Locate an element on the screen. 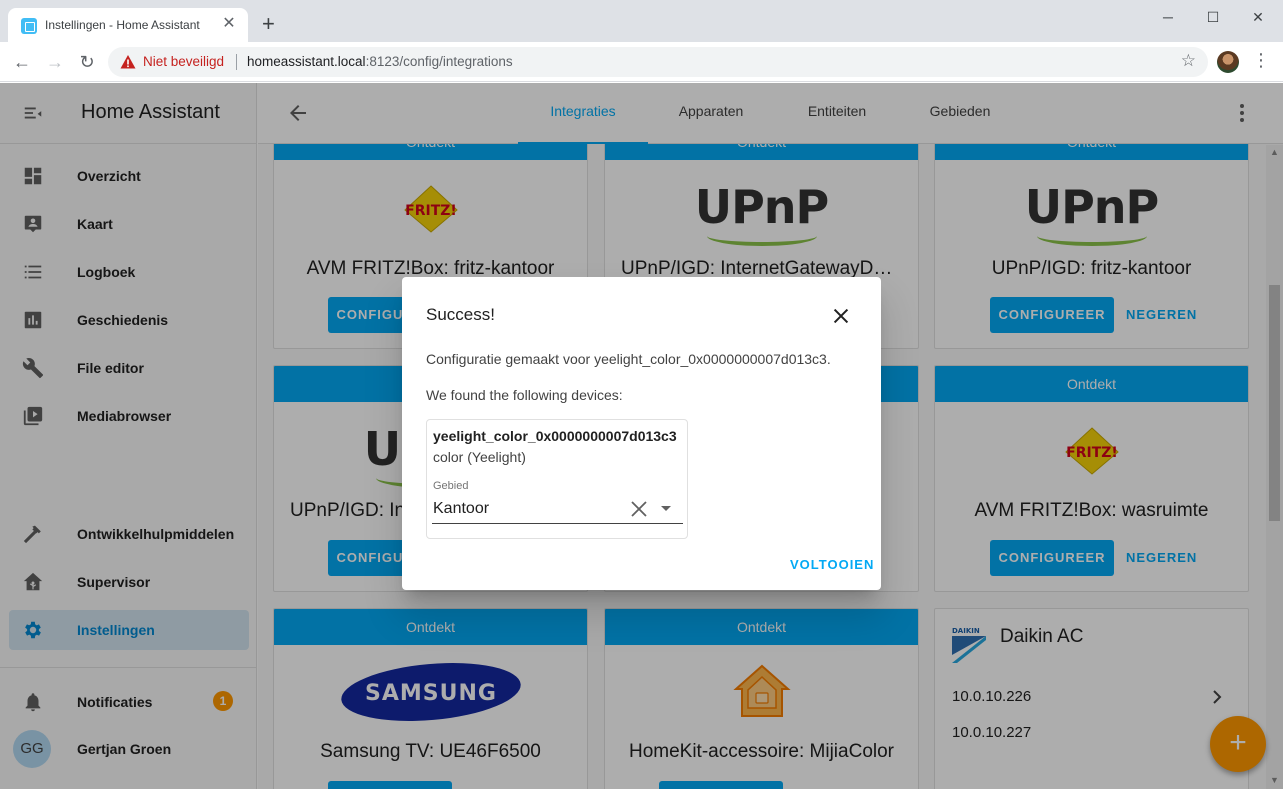 This screenshot has width=1283, height=789. minimize-button: ─ is located at coordinates (1168, 17).